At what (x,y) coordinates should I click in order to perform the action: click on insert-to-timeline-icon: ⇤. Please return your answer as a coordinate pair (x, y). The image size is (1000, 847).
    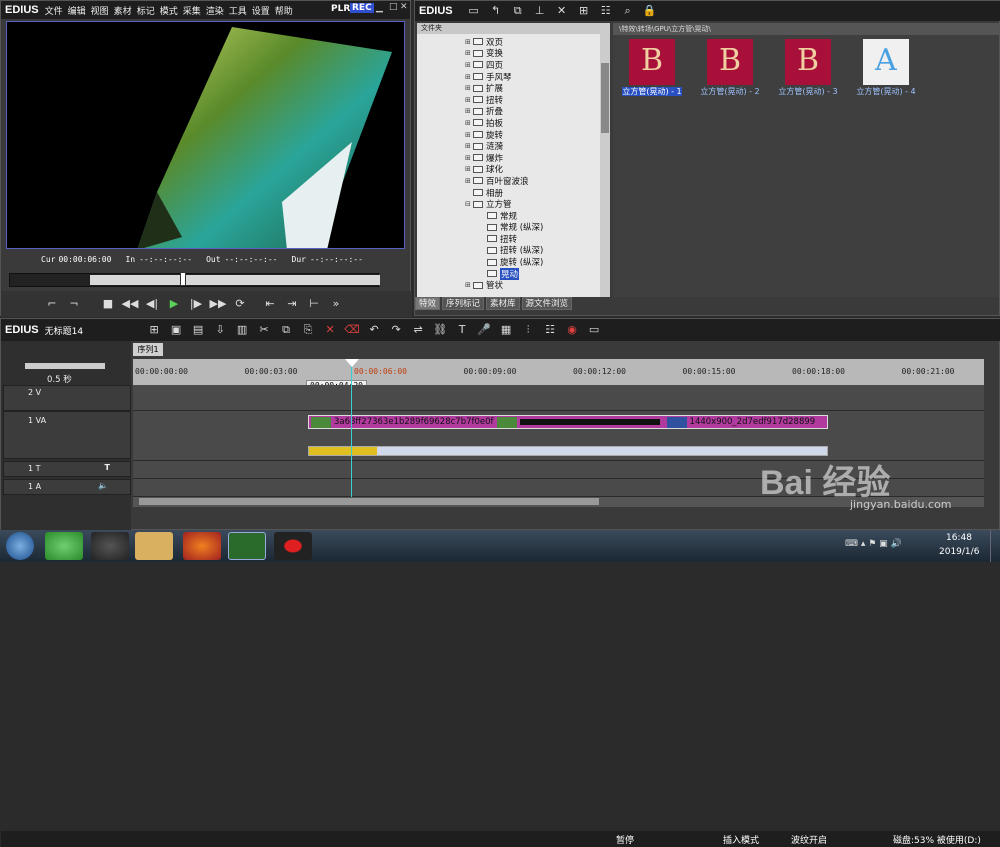
    Looking at the image, I should click on (270, 304).